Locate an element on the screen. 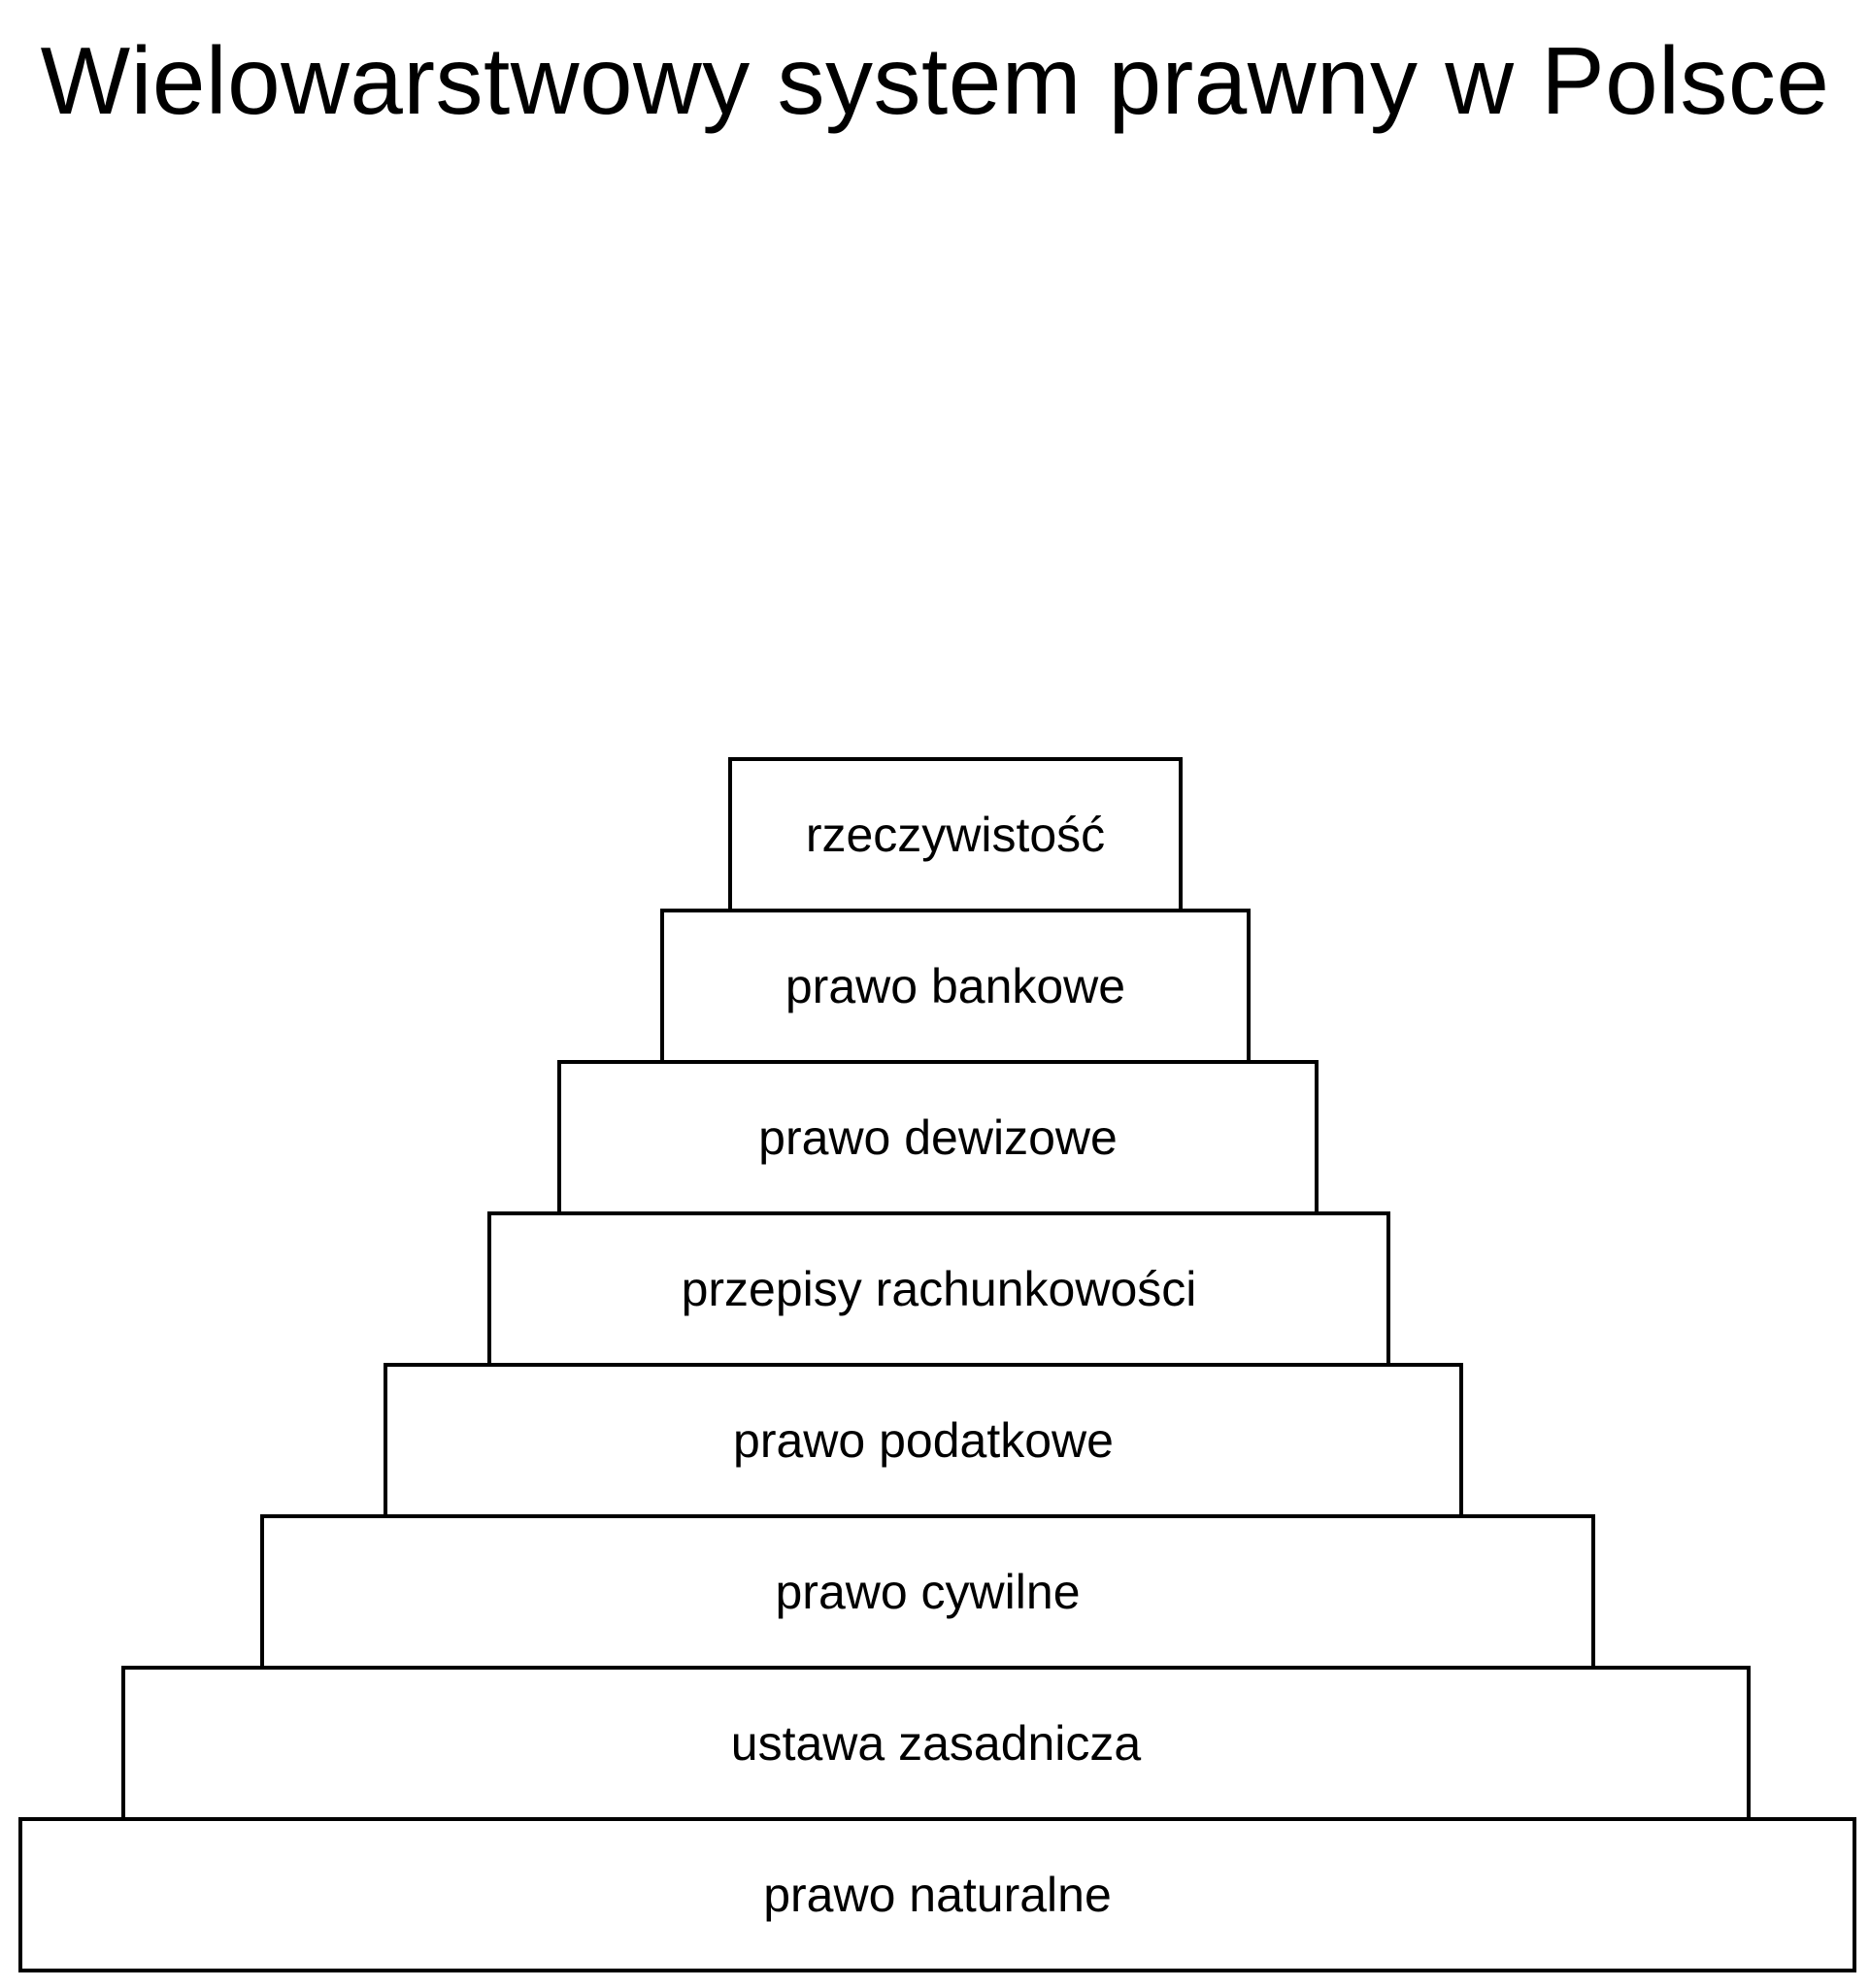  tier-prawo-cywilne: prawo cywilne is located at coordinates (928, 1592).